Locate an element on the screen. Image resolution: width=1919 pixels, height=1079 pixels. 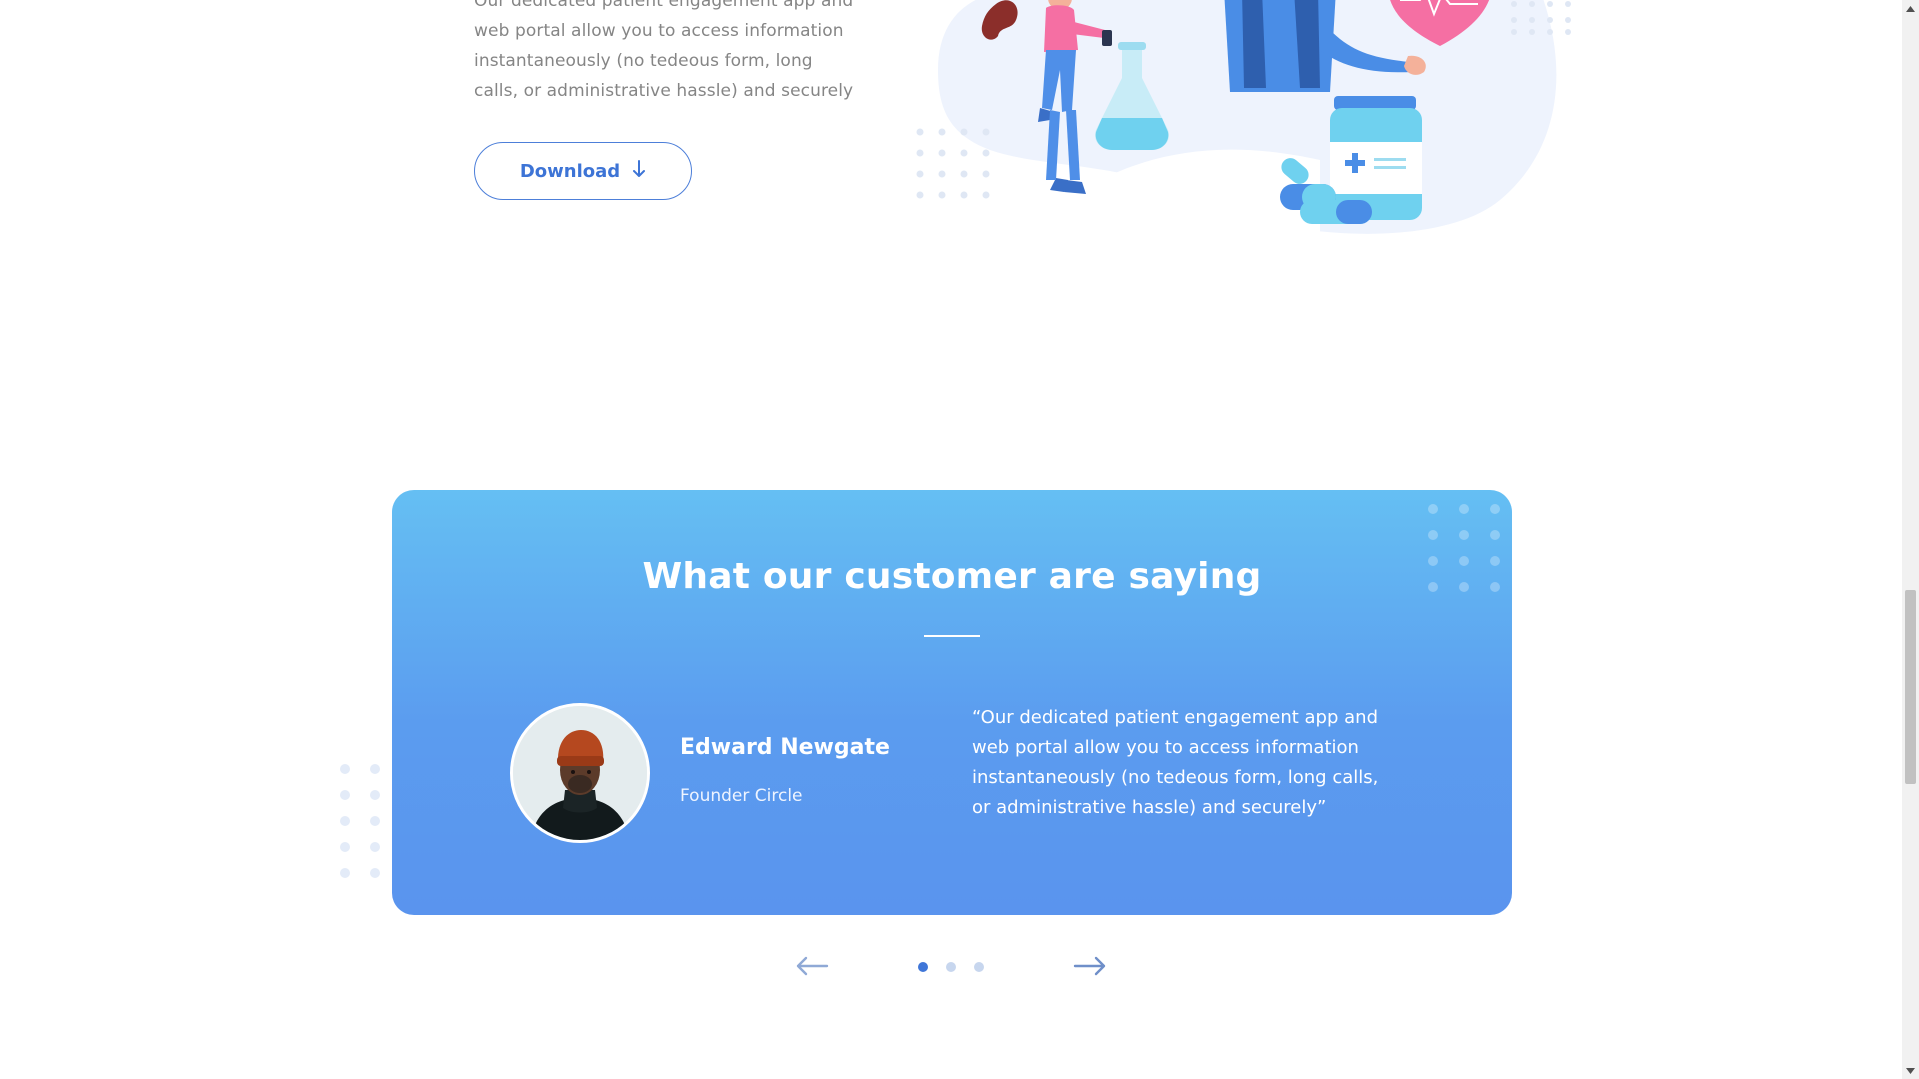
download-label: Download is located at coordinates (570, 171).